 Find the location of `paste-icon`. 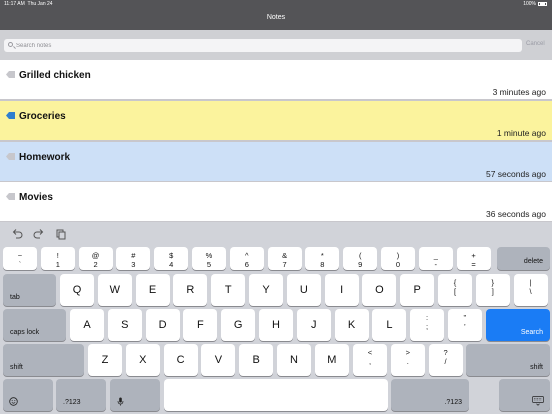

paste-icon is located at coordinates (61, 234).